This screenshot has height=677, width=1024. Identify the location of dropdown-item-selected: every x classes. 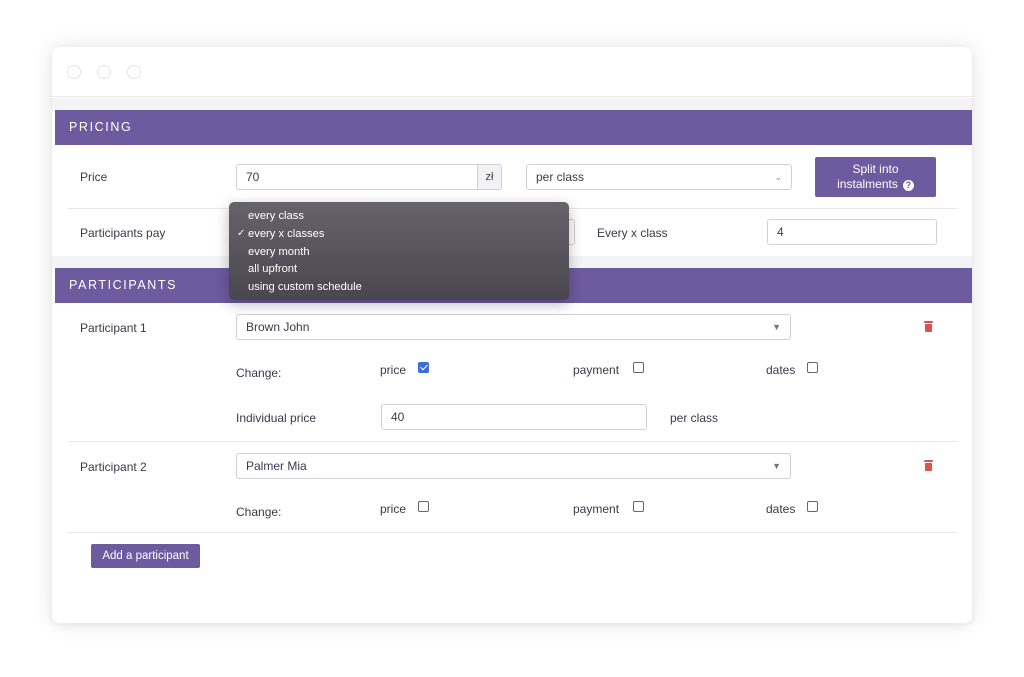
(286, 234).